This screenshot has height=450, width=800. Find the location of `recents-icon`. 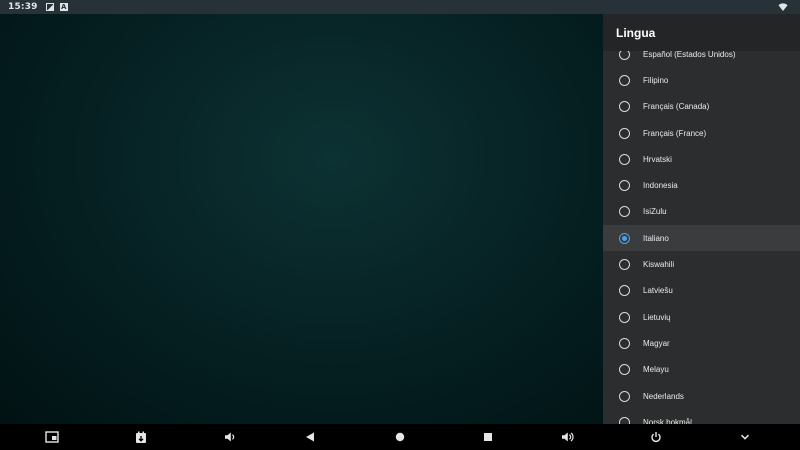

recents-icon is located at coordinates (488, 437).